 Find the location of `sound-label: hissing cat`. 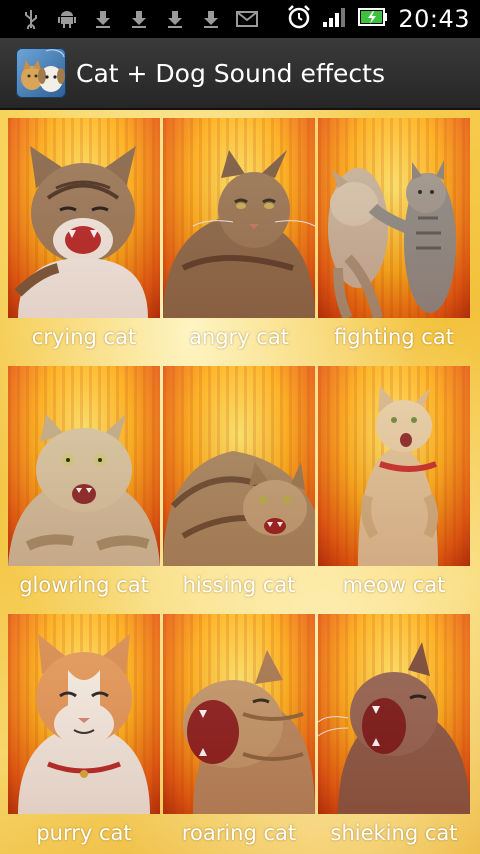

sound-label: hissing cat is located at coordinates (239, 585).